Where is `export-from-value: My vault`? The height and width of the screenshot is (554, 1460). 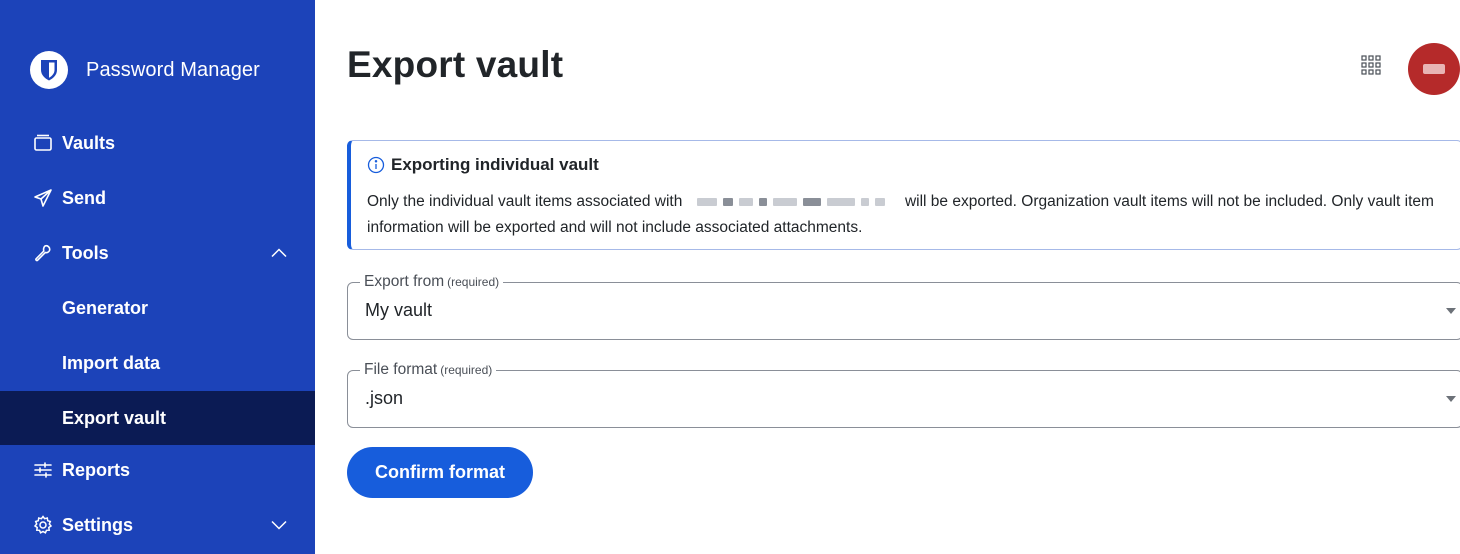 export-from-value: My vault is located at coordinates (399, 310).